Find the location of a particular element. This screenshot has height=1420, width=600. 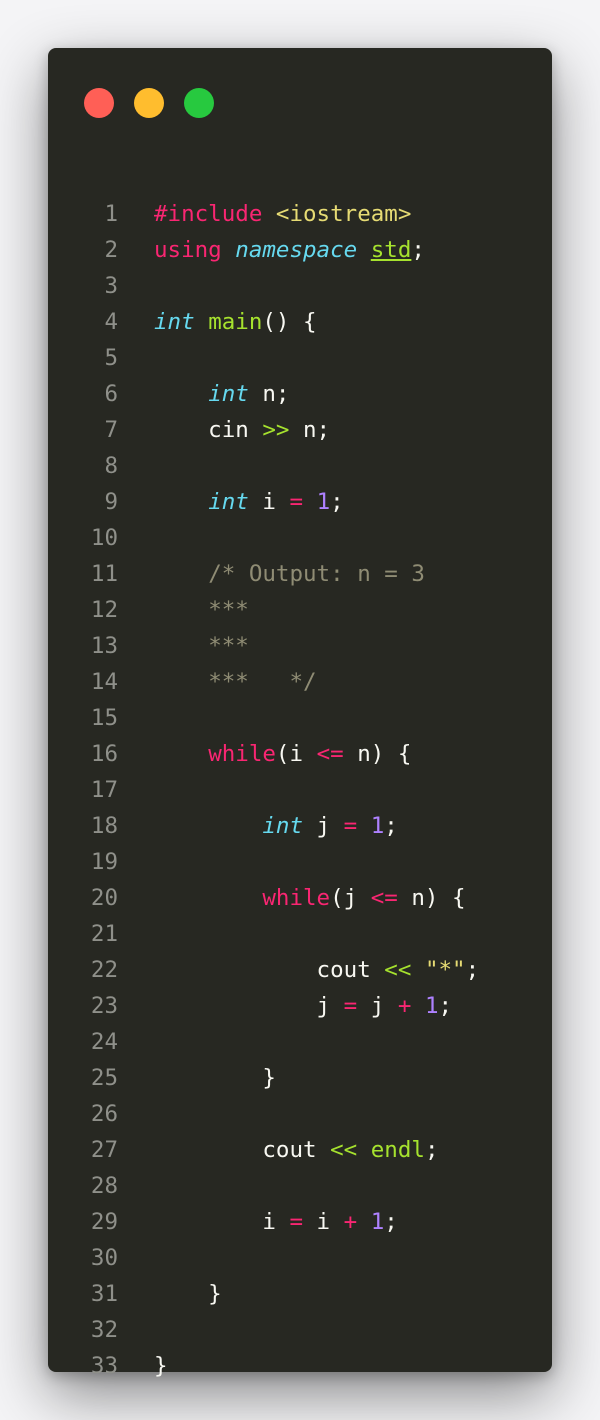

line-number: 25 is located at coordinates (104, 1078).